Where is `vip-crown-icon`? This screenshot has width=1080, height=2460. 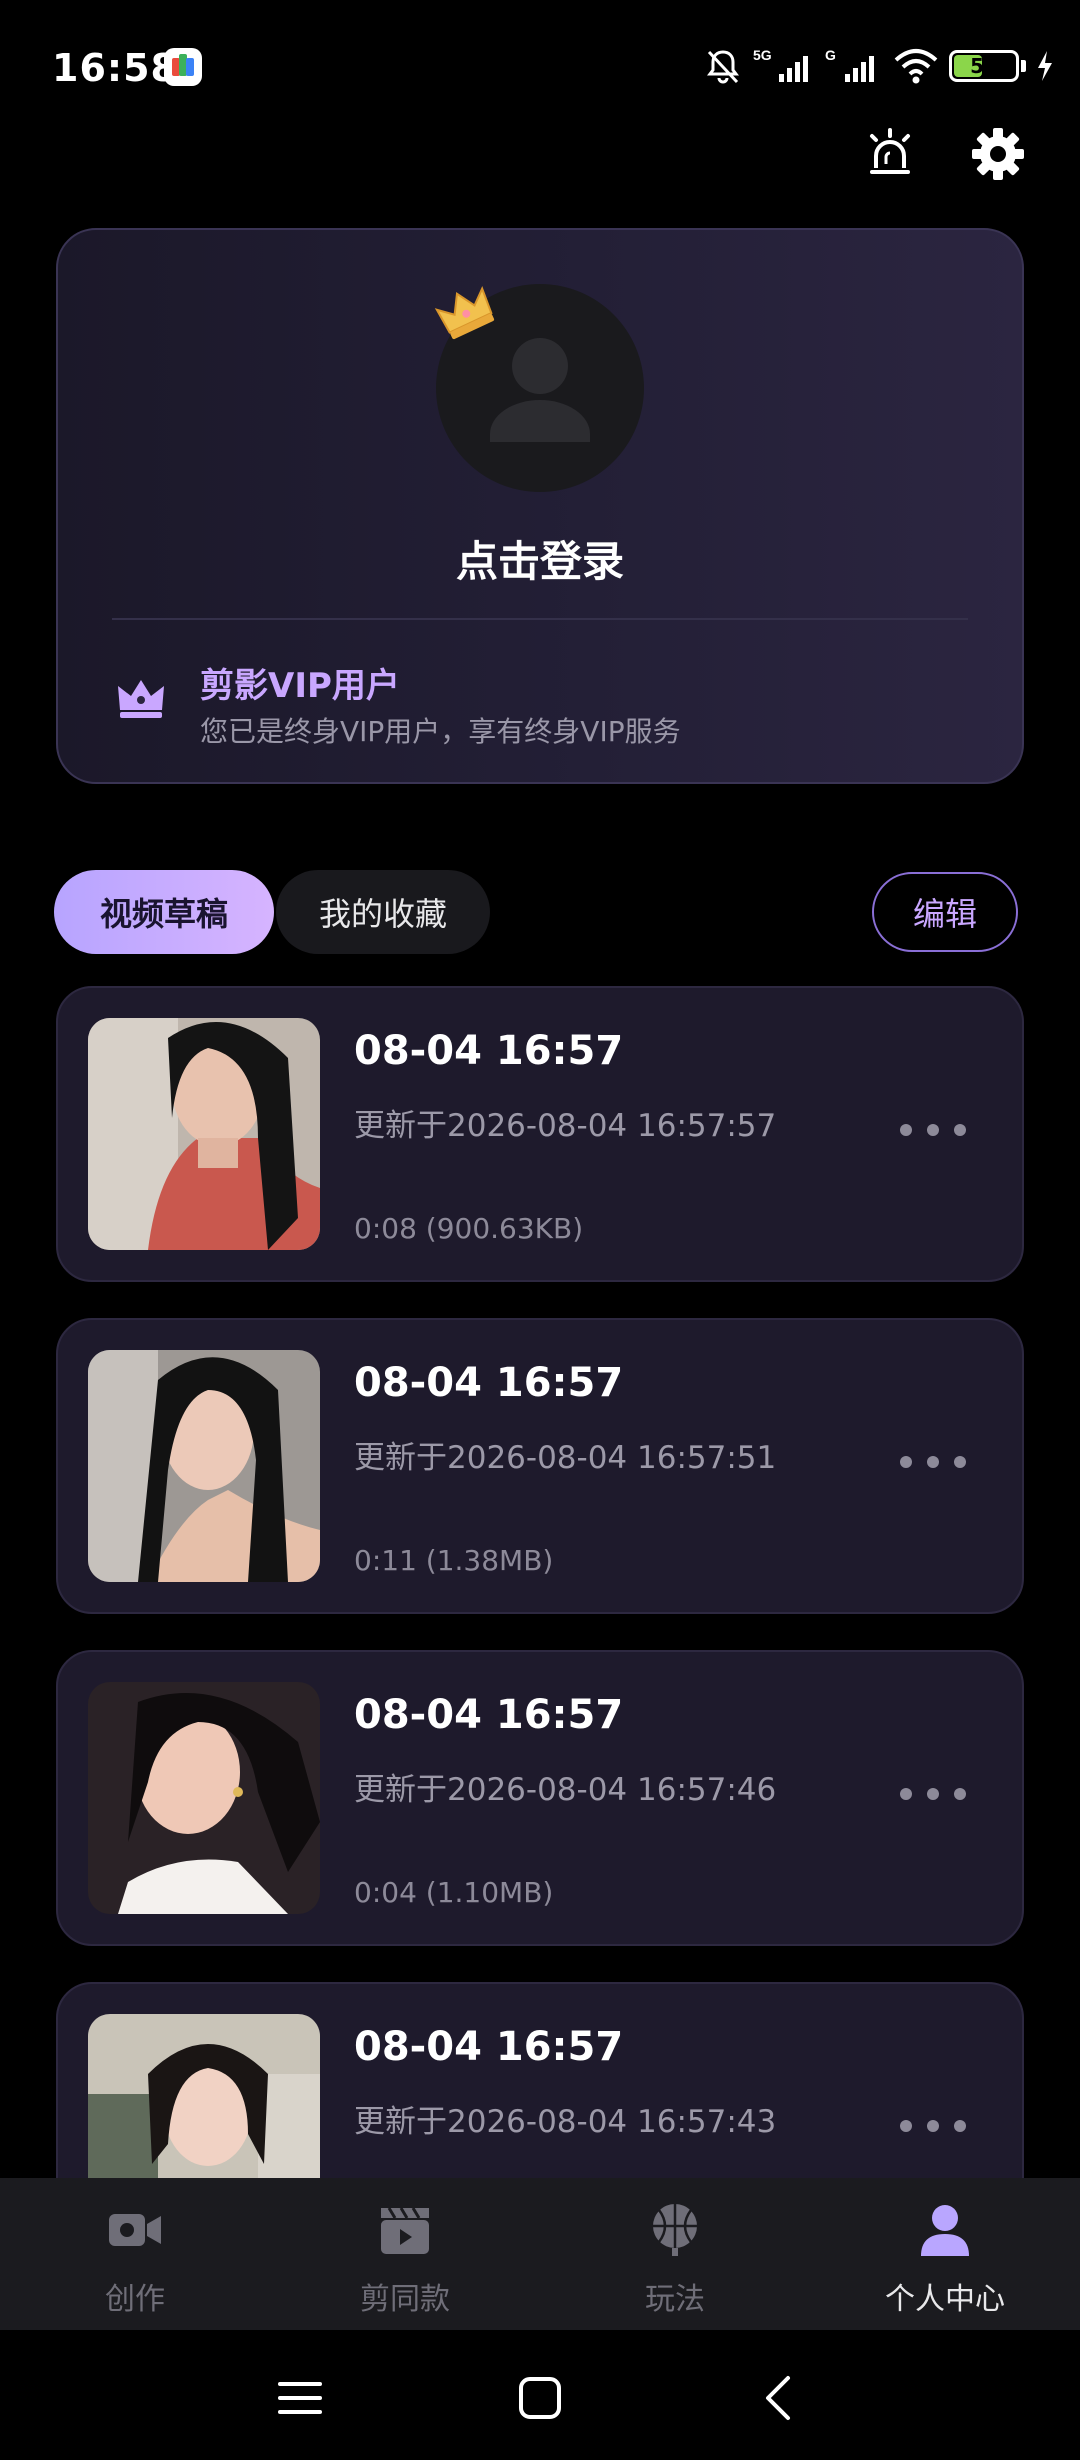 vip-crown-icon is located at coordinates (141, 699).